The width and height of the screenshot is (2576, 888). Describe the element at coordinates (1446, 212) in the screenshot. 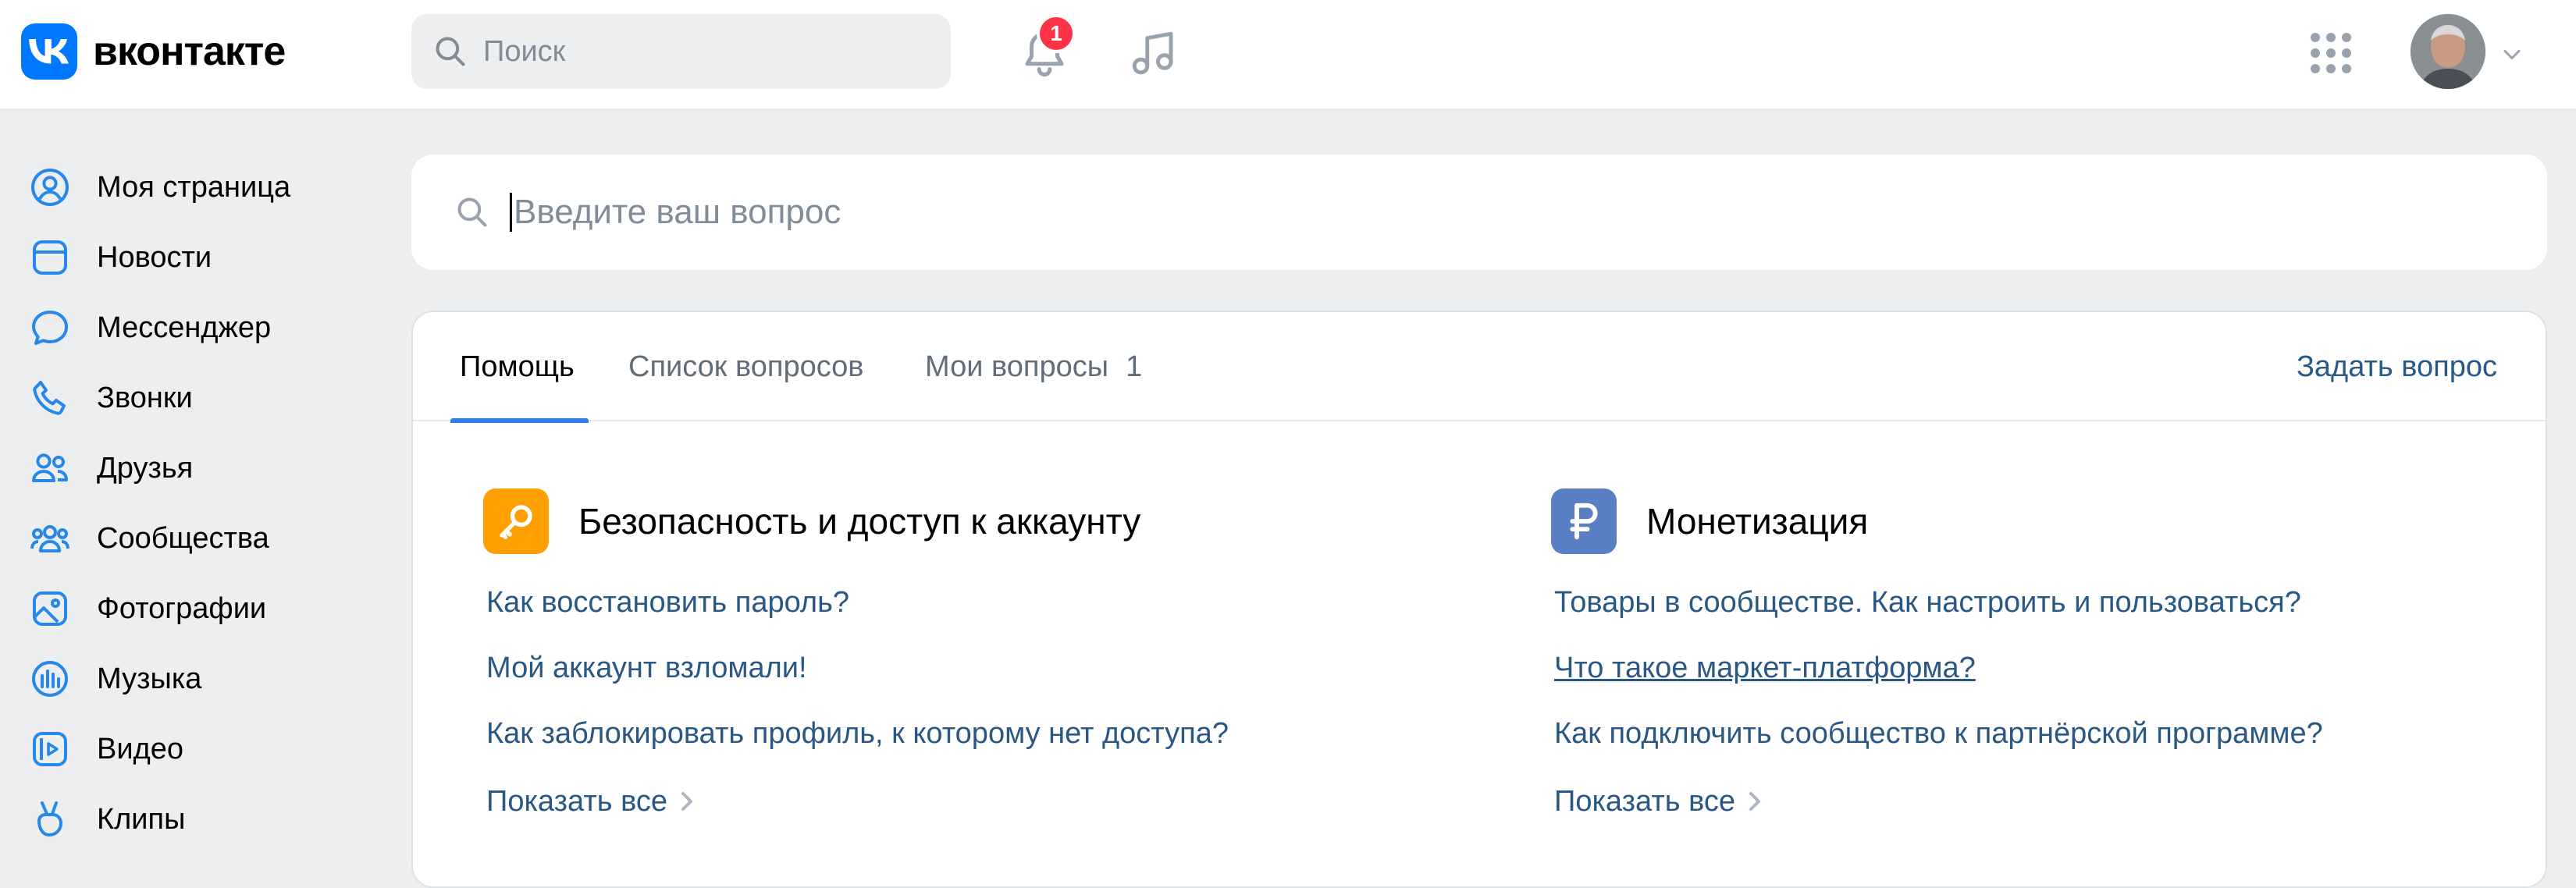

I see `question-search-input` at that location.